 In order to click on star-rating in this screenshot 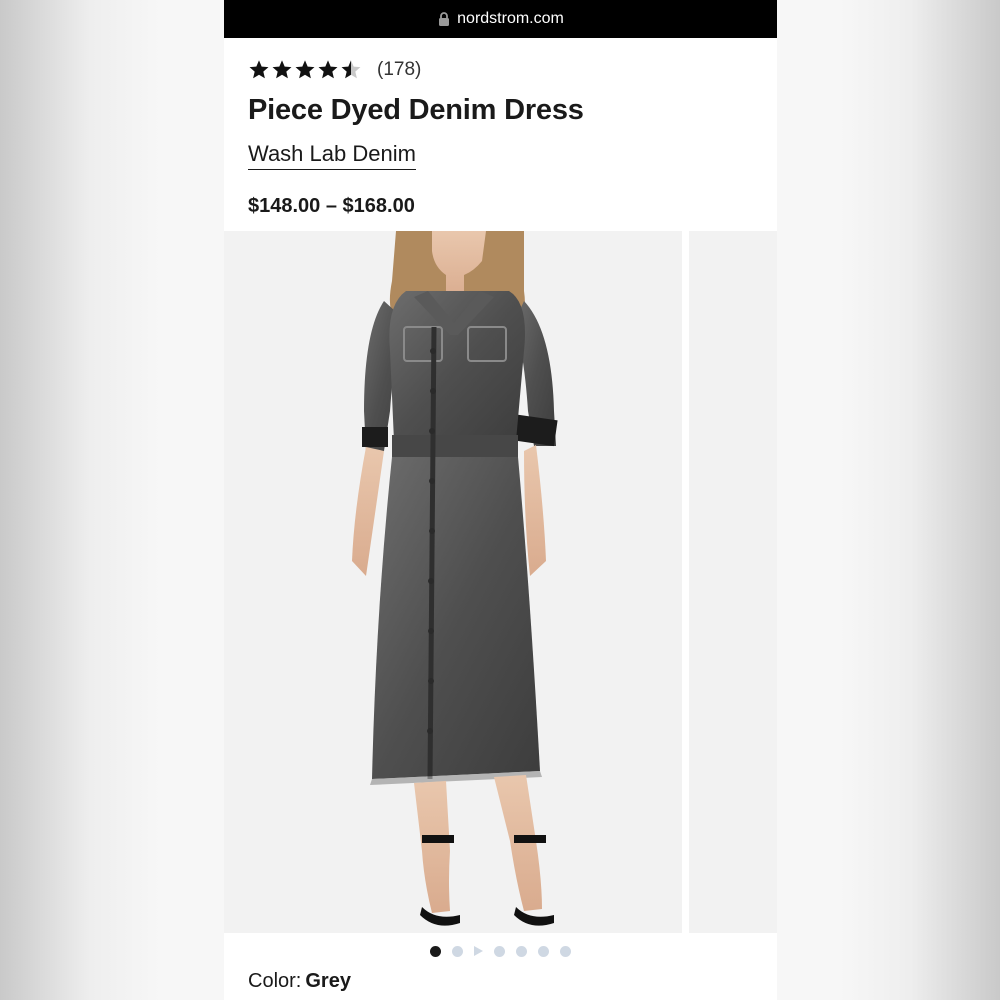, I will do `click(305, 70)`.